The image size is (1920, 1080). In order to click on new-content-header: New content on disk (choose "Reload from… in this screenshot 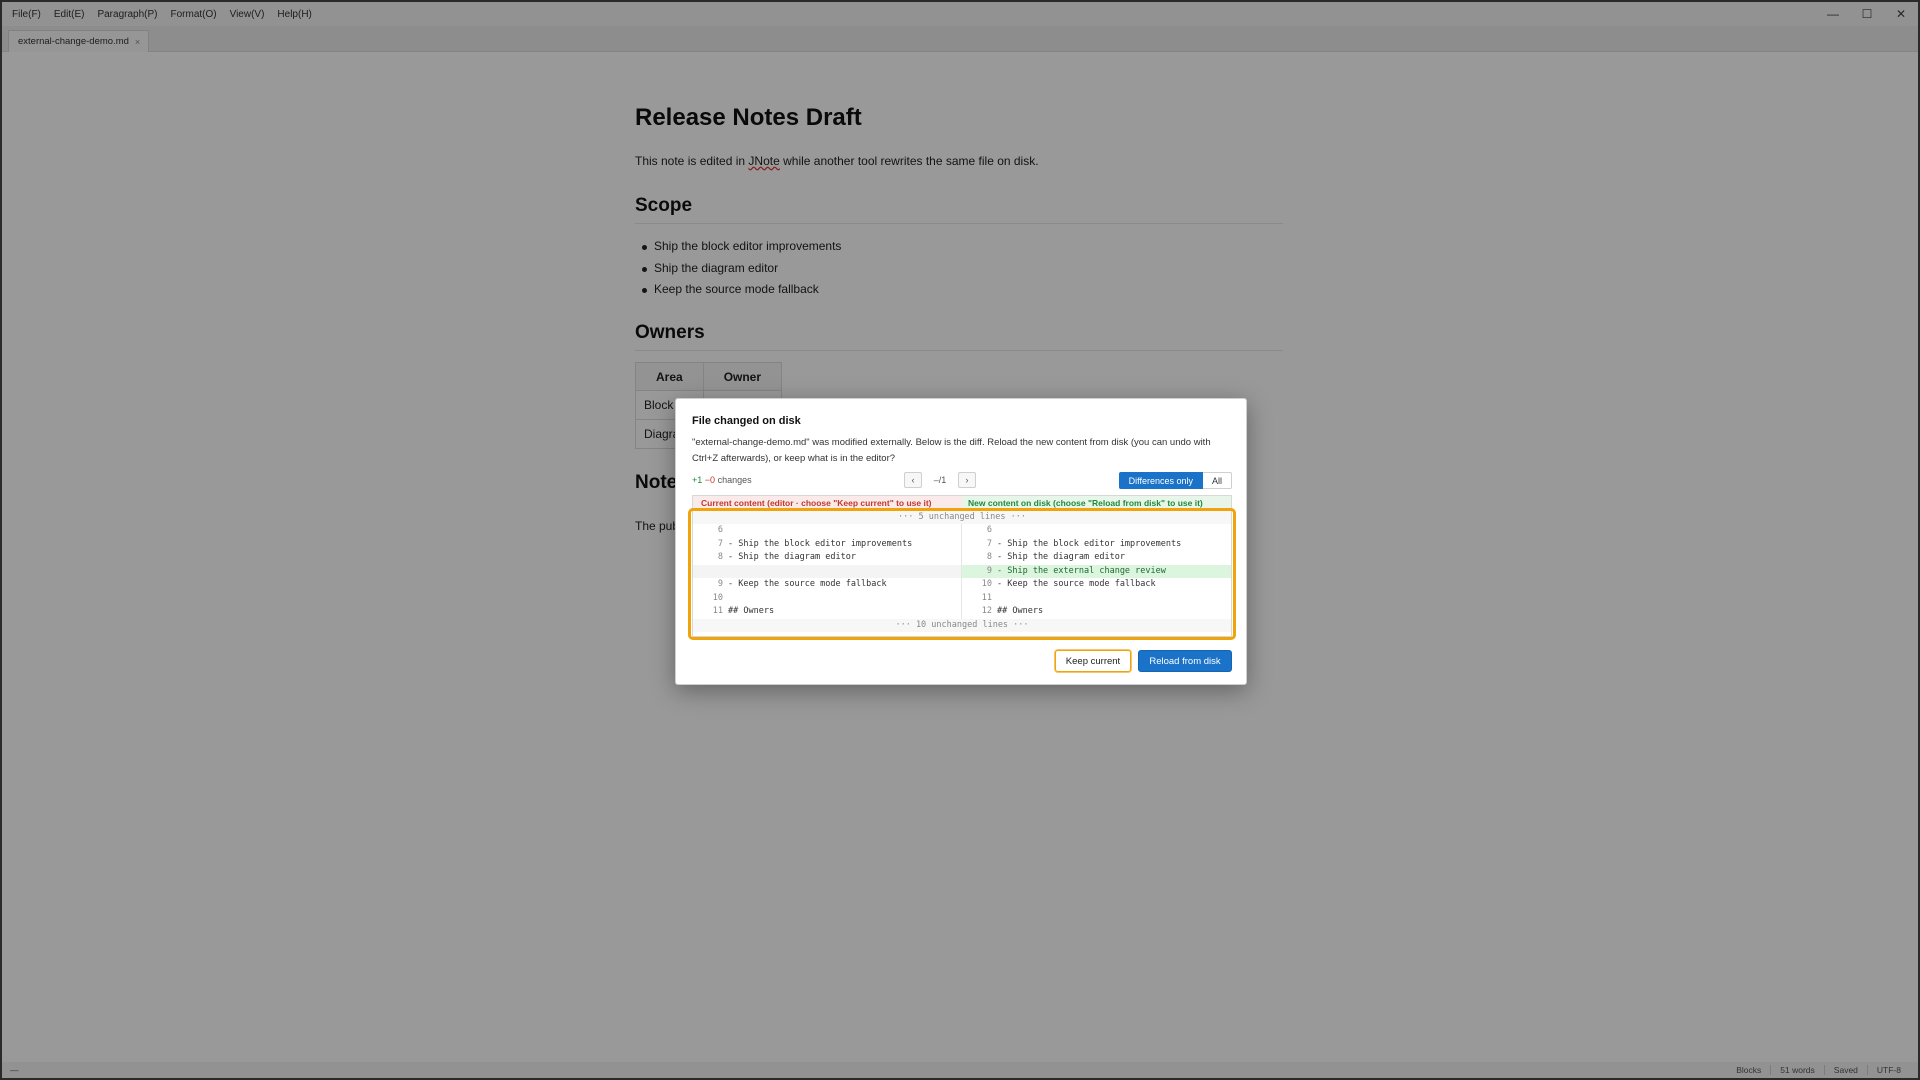, I will do `click(1096, 503)`.